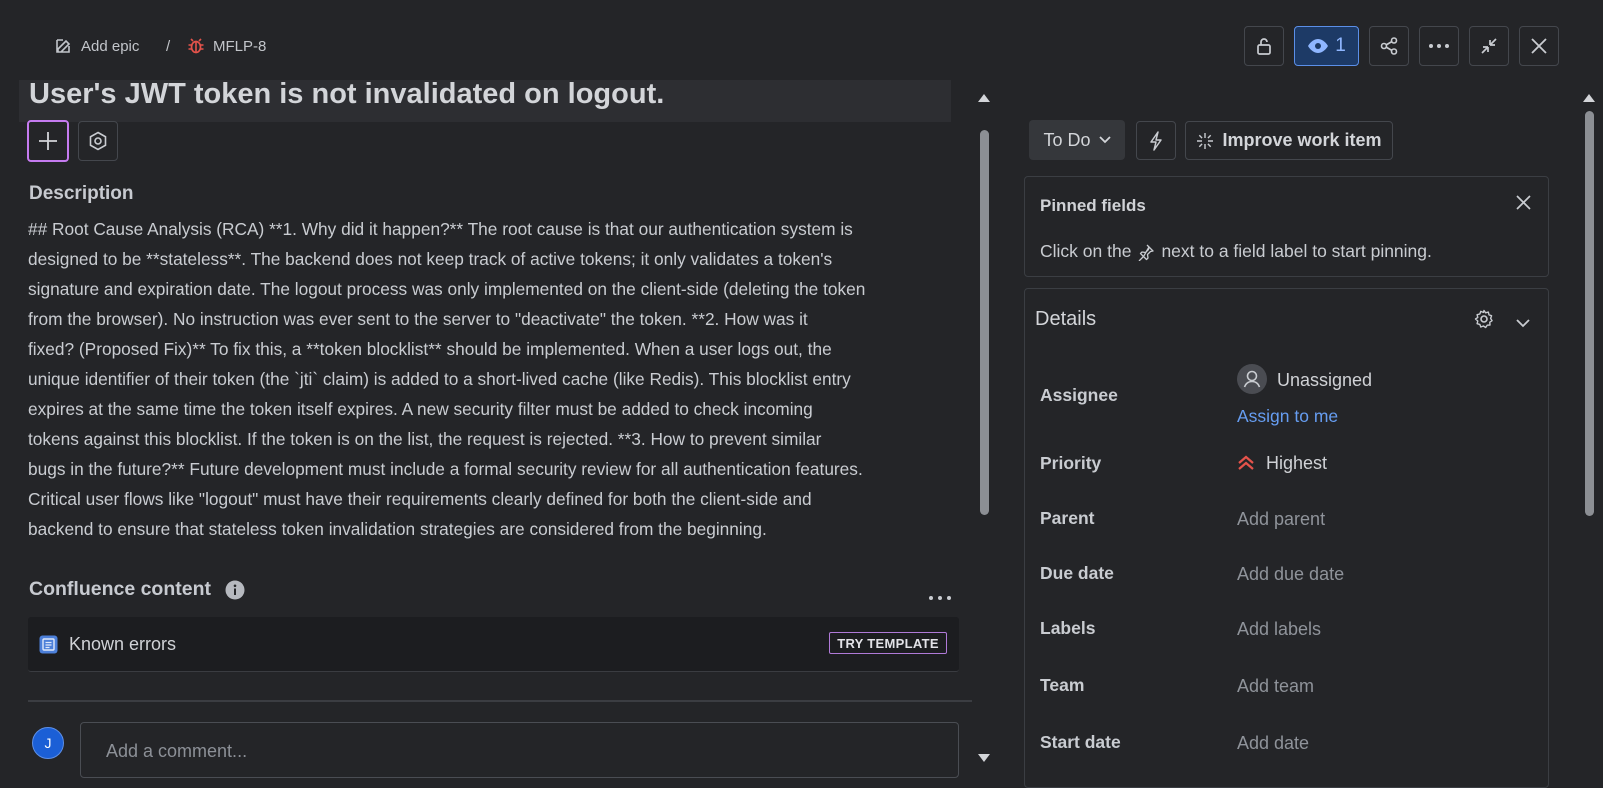 This screenshot has width=1603, height=788. Describe the element at coordinates (888, 643) in the screenshot. I see `try-template-button: TRY TEMPLATE` at that location.